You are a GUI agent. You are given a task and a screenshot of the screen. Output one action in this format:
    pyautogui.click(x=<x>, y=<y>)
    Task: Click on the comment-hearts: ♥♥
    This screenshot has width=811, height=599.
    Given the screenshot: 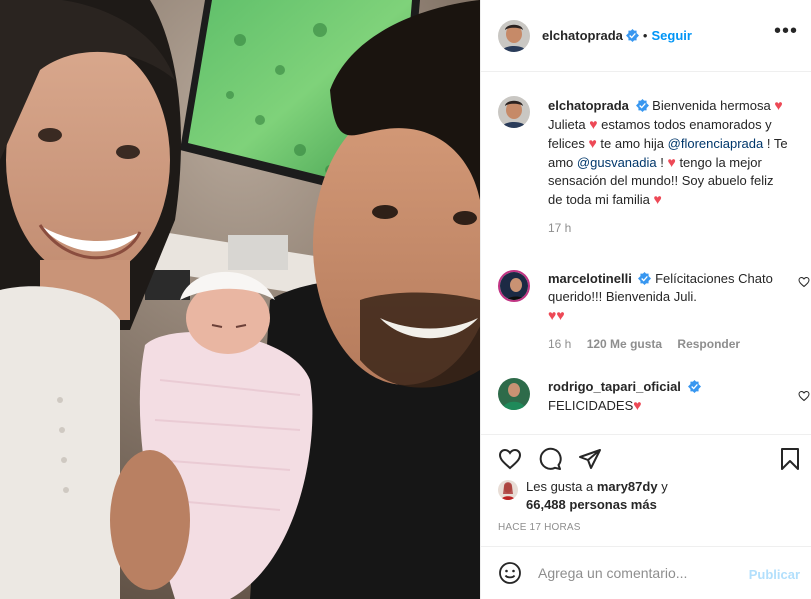 What is the action you would take?
    pyautogui.click(x=668, y=315)
    